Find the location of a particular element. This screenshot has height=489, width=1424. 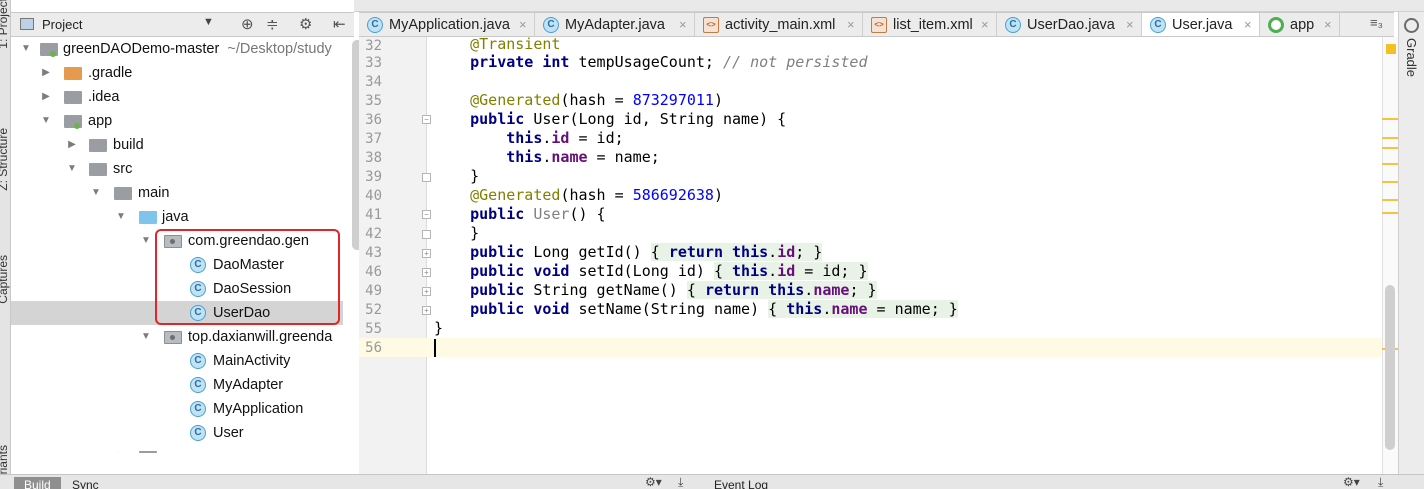

chevron-down-icon: ▼ is located at coordinates (208, 22).